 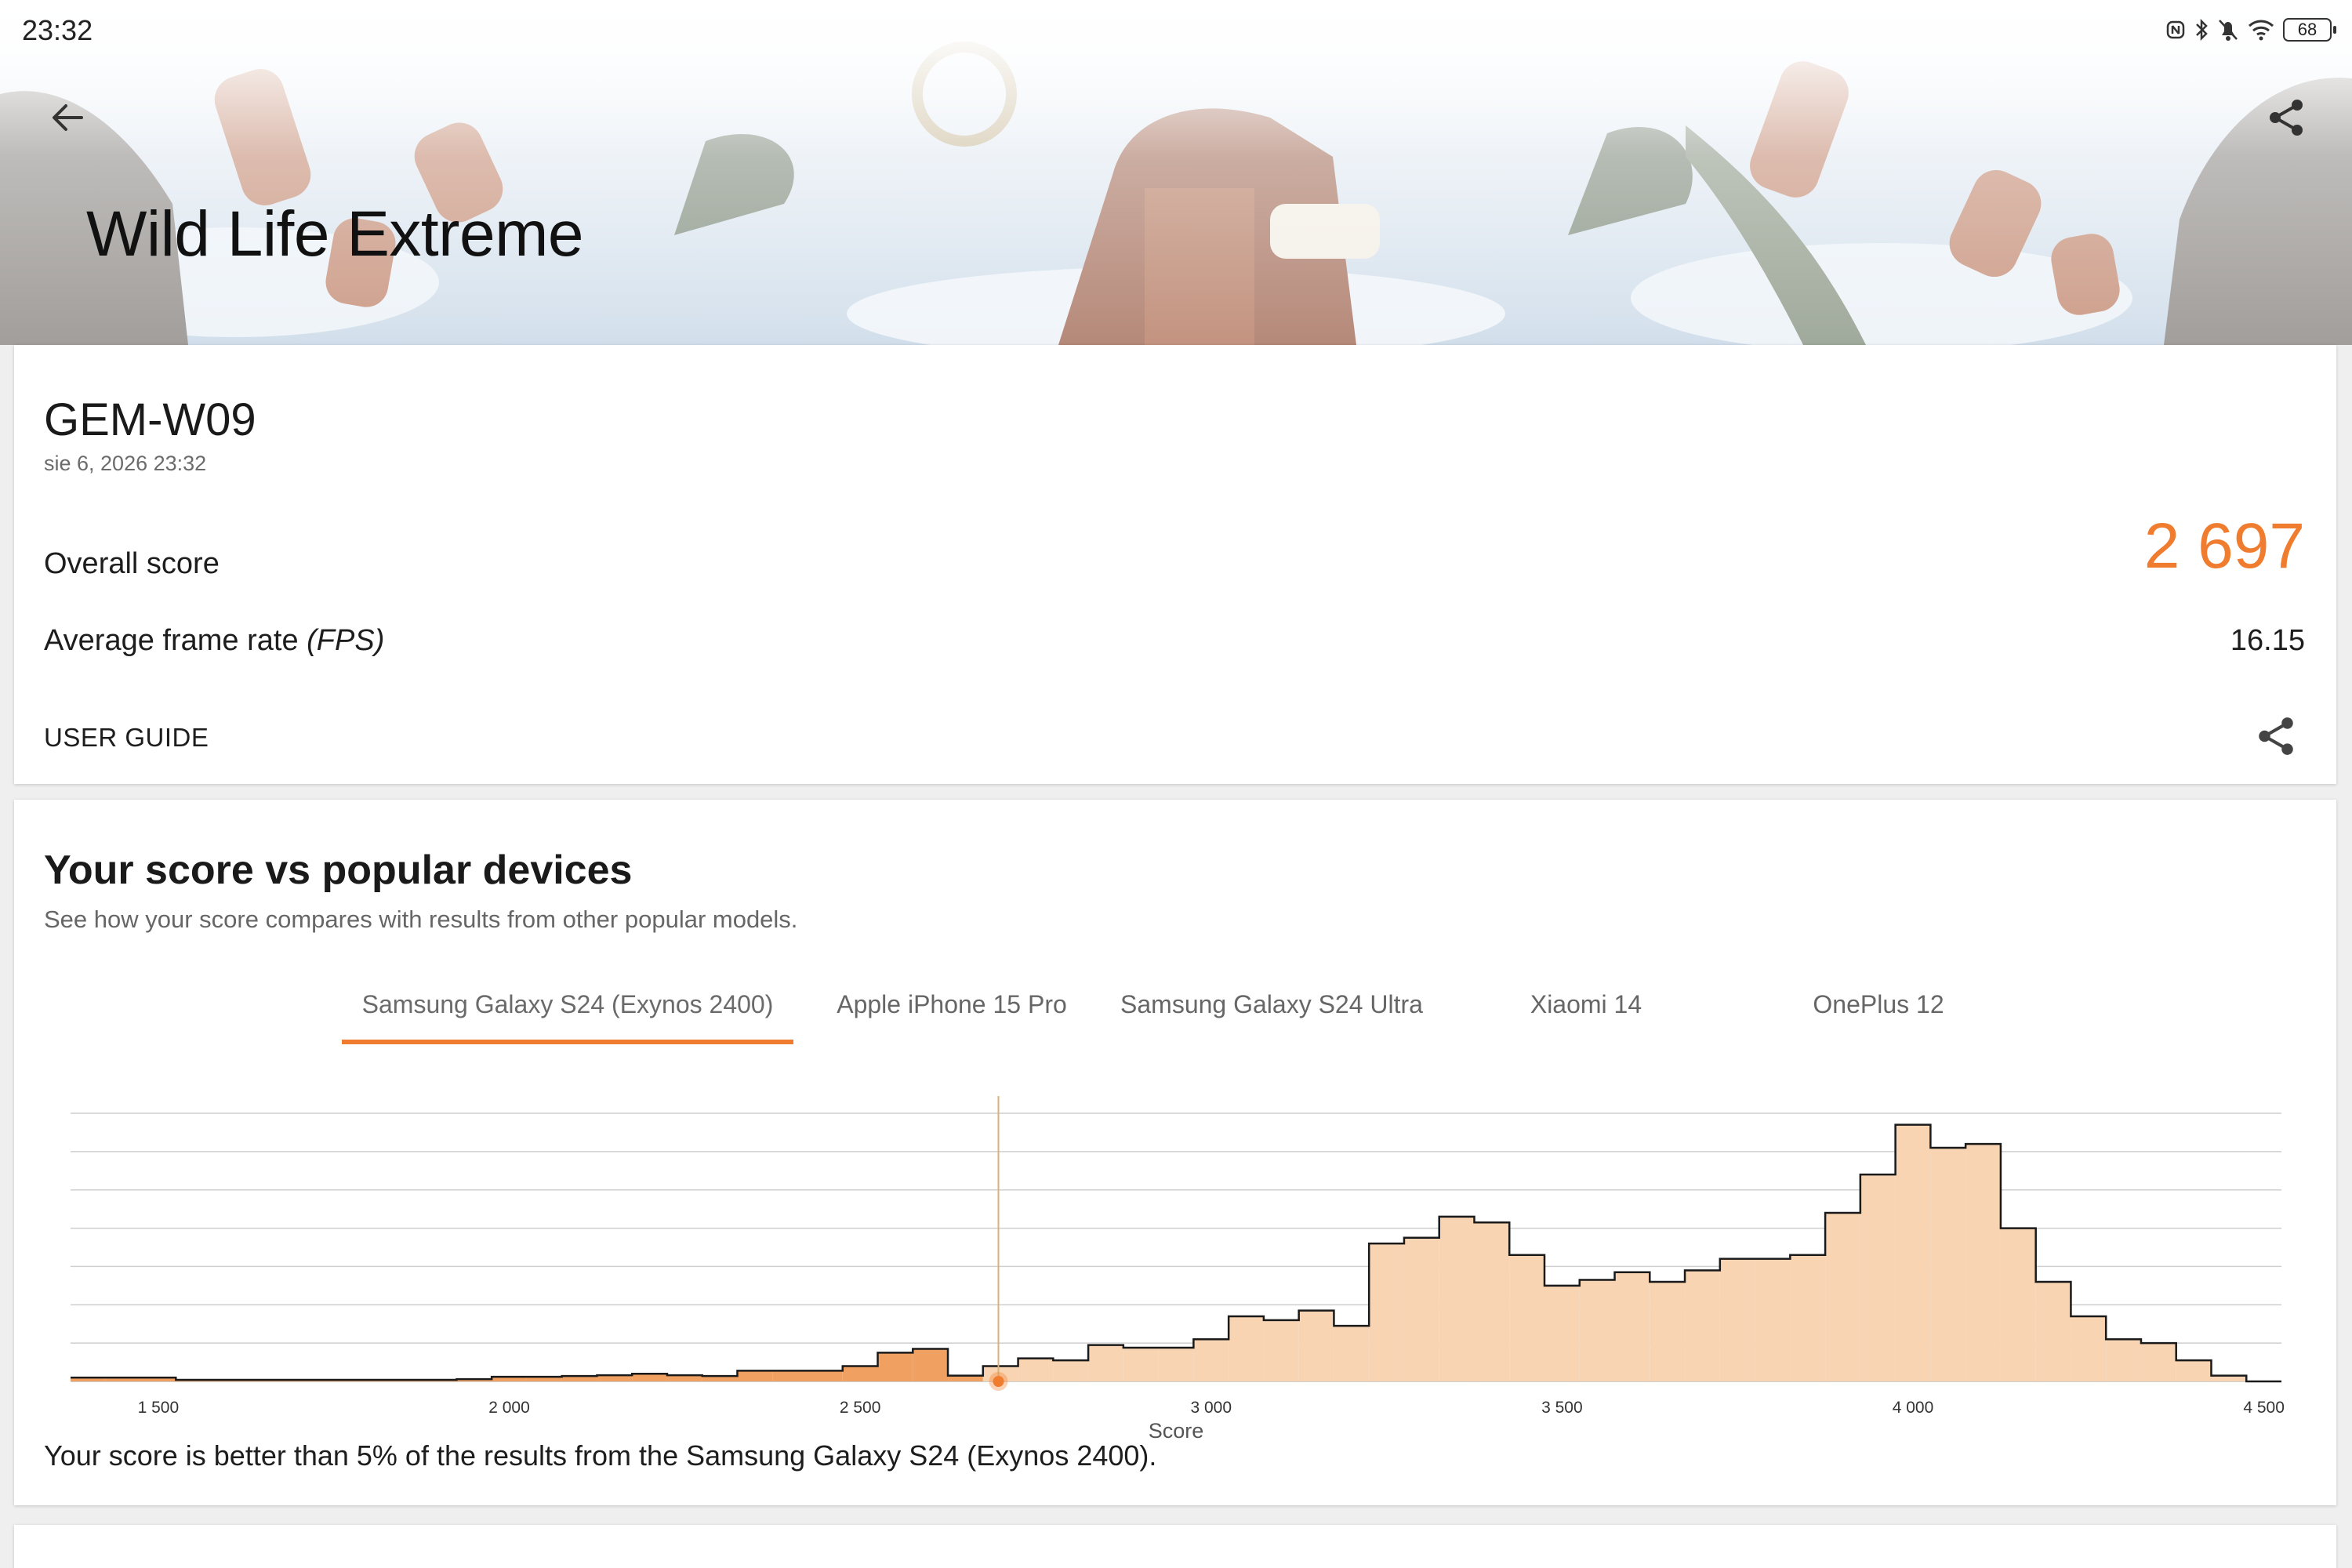 I want to click on x-tick-label: 1 500, so click(x=159, y=1408).